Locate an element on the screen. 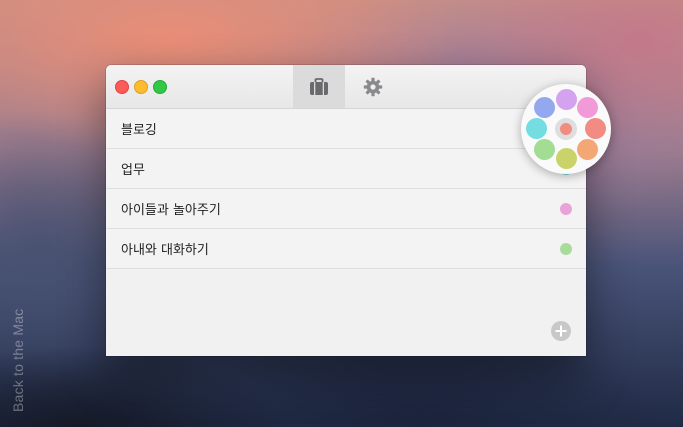 This screenshot has height=427, width=683. list-item: 아내와 대화하기 is located at coordinates (346, 249).